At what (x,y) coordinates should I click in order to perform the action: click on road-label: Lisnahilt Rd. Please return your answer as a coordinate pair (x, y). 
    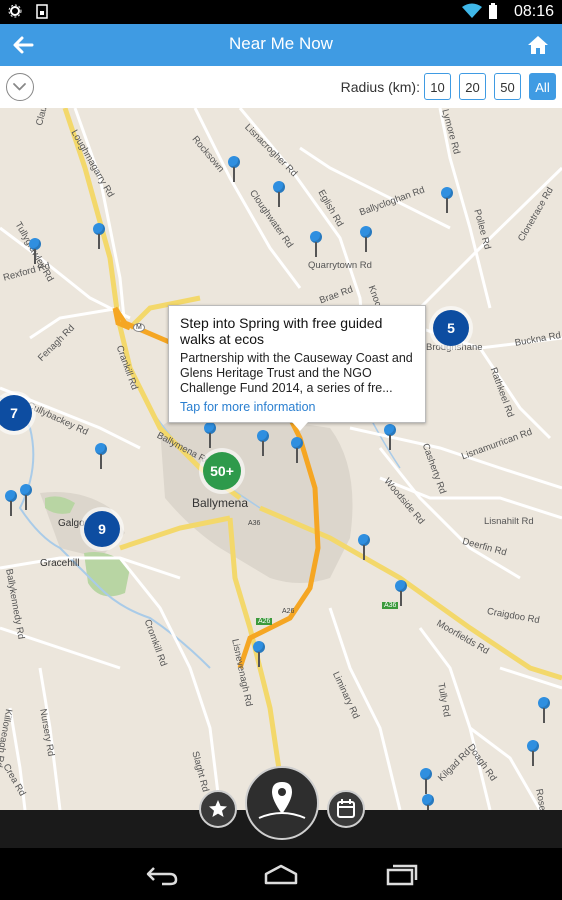
    Looking at the image, I should click on (509, 521).